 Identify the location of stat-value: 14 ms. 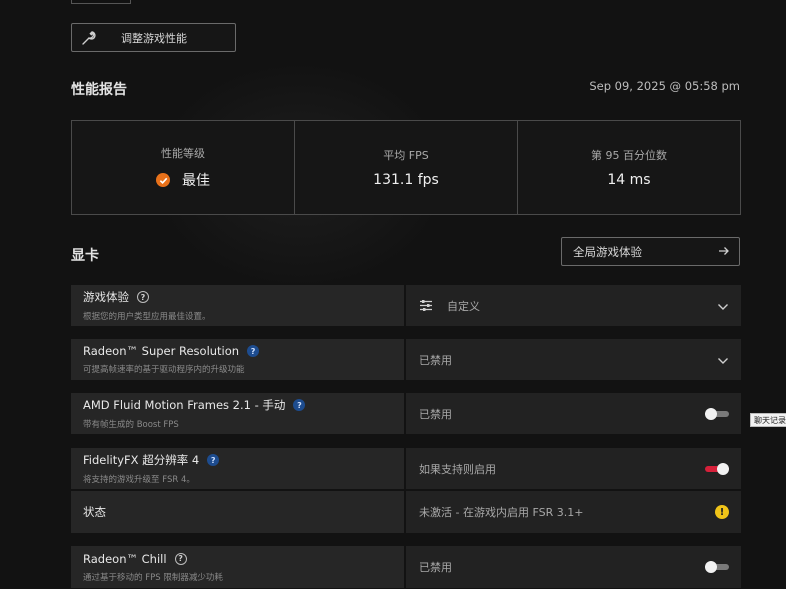
(629, 180).